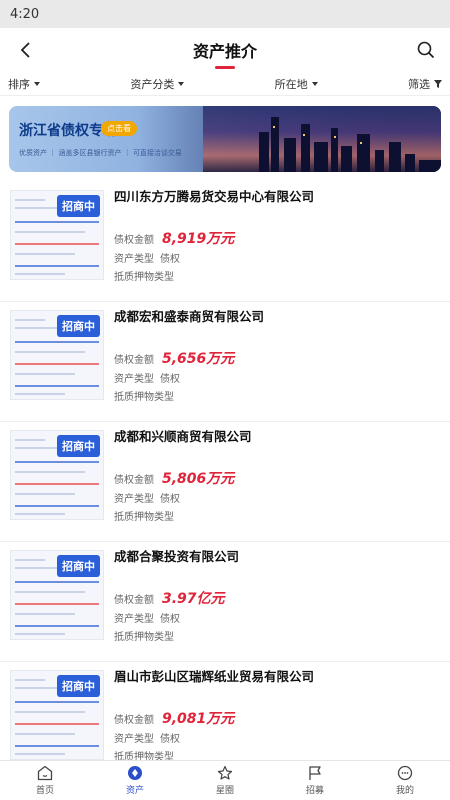 Image resolution: width=450 pixels, height=800 pixels. I want to click on amount-value: 5,656万元, so click(198, 359).